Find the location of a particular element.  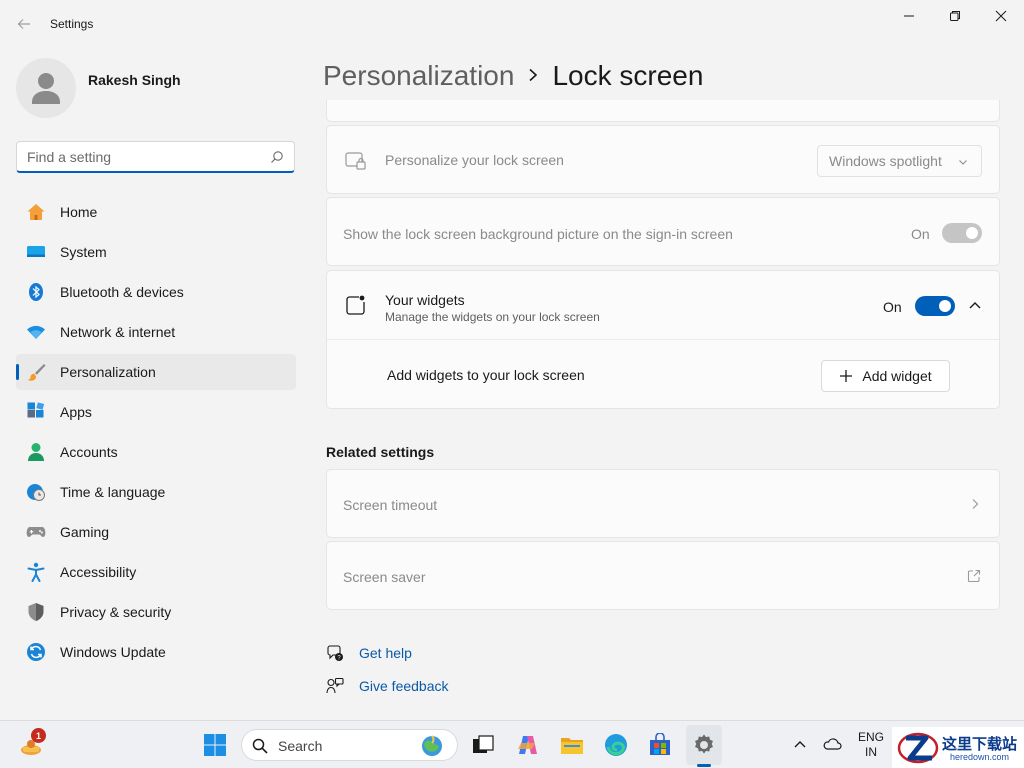

sidebar-item-label: Accessibility is located at coordinates (98, 572).